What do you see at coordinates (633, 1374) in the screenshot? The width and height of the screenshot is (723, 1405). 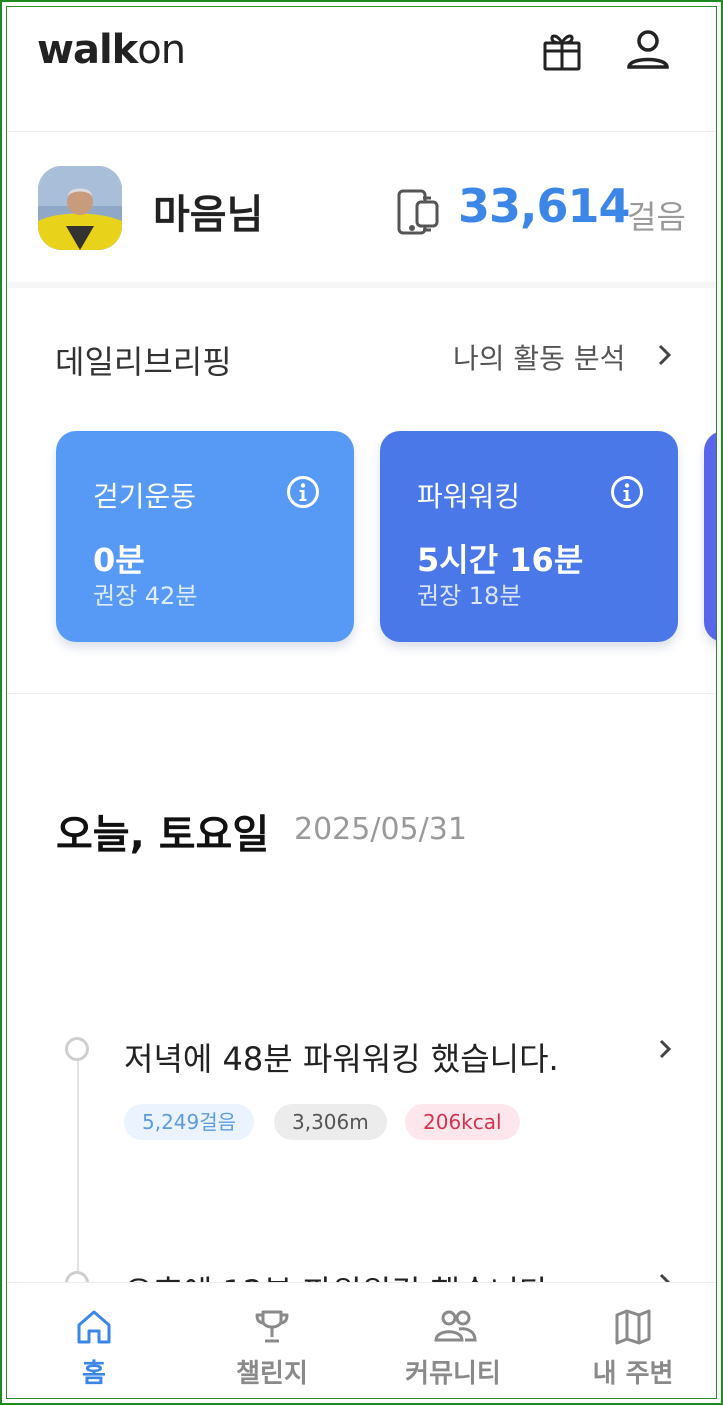 I see `nav-label: 내 주변` at bounding box center [633, 1374].